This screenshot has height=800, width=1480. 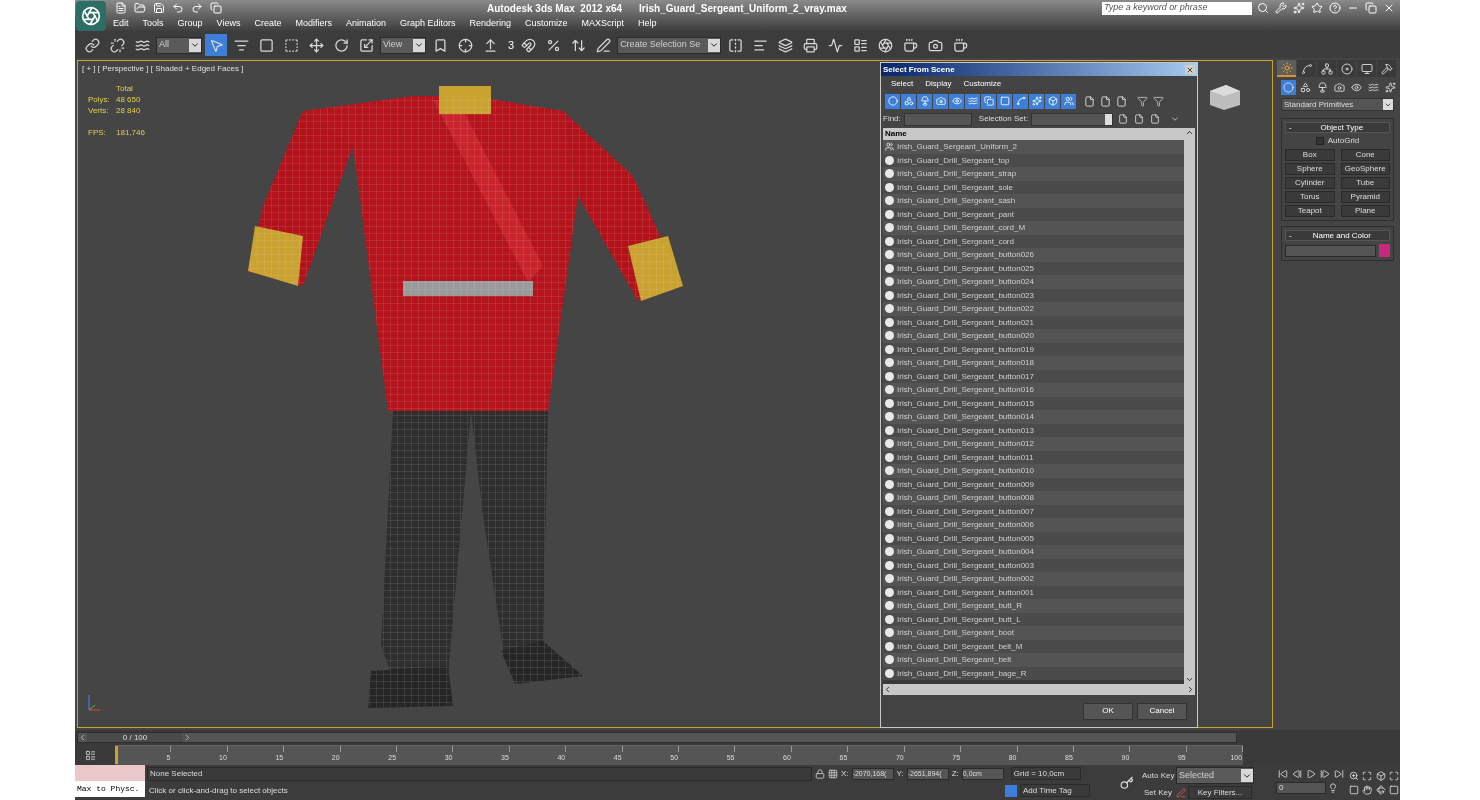 What do you see at coordinates (1033, 552) in the screenshot?
I see `object-list-row: Irish_Guard_Drill_Sergeant_button004` at bounding box center [1033, 552].